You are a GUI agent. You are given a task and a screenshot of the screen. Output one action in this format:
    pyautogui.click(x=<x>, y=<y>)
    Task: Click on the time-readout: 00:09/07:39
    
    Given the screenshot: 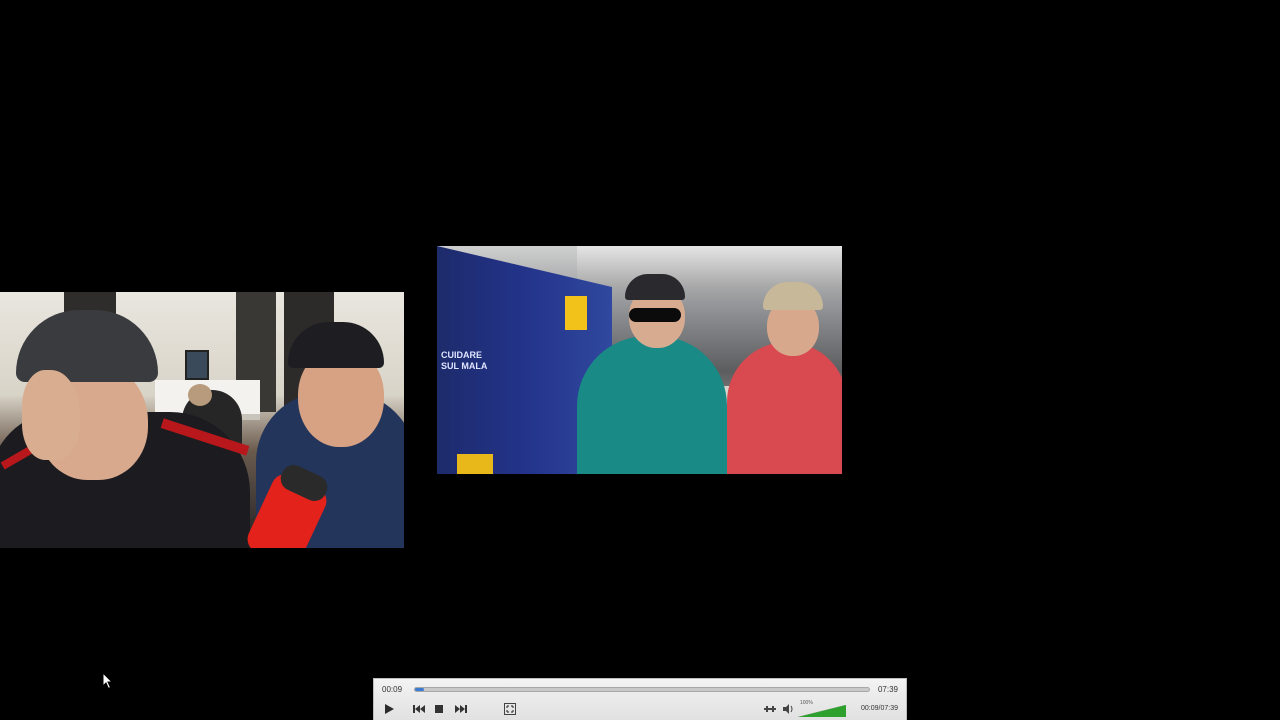 What is the action you would take?
    pyautogui.click(x=879, y=708)
    